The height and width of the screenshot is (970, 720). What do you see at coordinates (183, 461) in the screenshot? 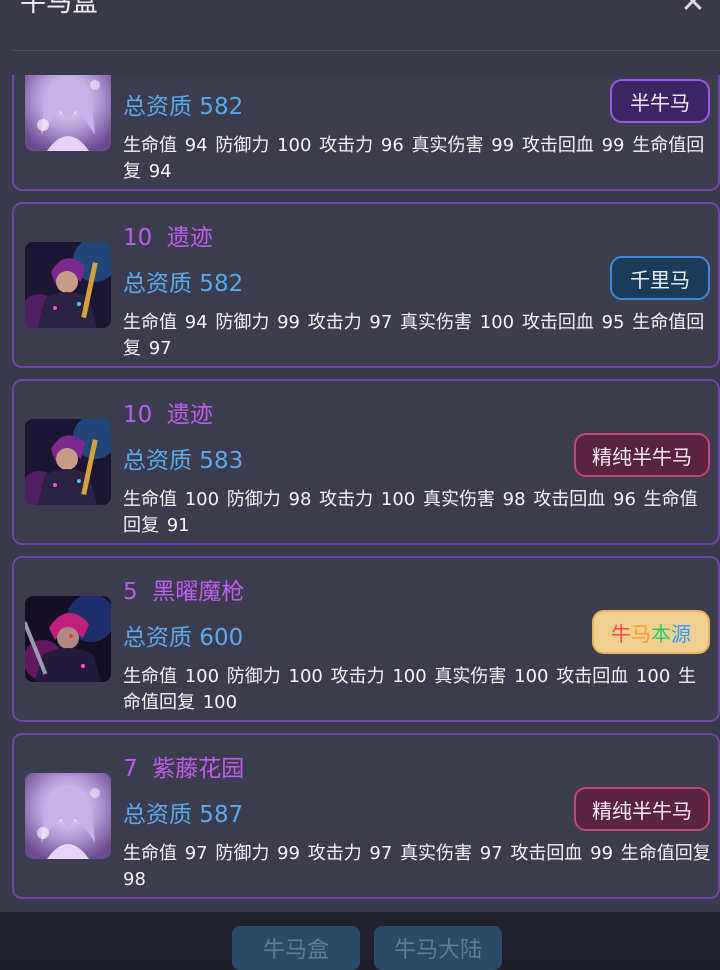
I see `total-quality: 总资质 583` at bounding box center [183, 461].